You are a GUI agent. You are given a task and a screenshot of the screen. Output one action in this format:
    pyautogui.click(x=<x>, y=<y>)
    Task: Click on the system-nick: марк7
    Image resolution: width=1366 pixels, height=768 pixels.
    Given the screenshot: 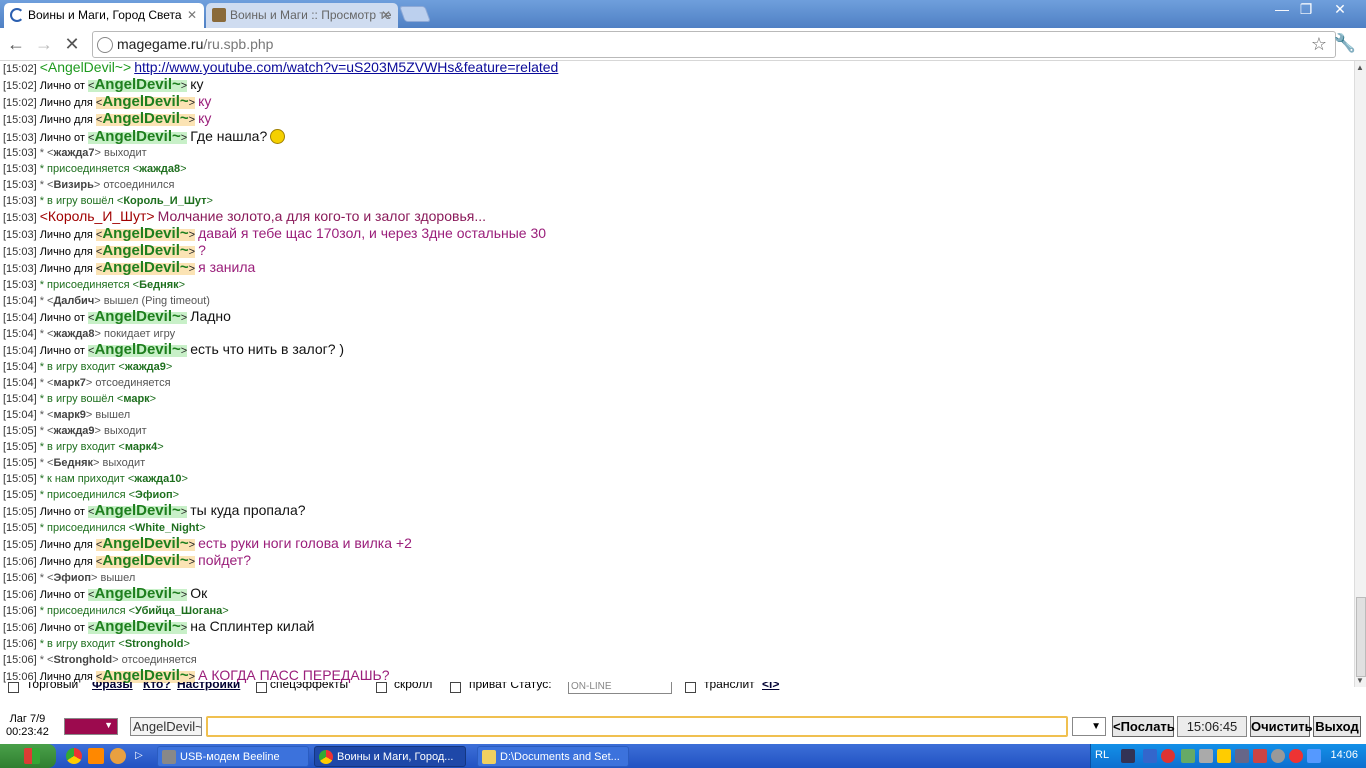 What is the action you would take?
    pyautogui.click(x=69, y=383)
    